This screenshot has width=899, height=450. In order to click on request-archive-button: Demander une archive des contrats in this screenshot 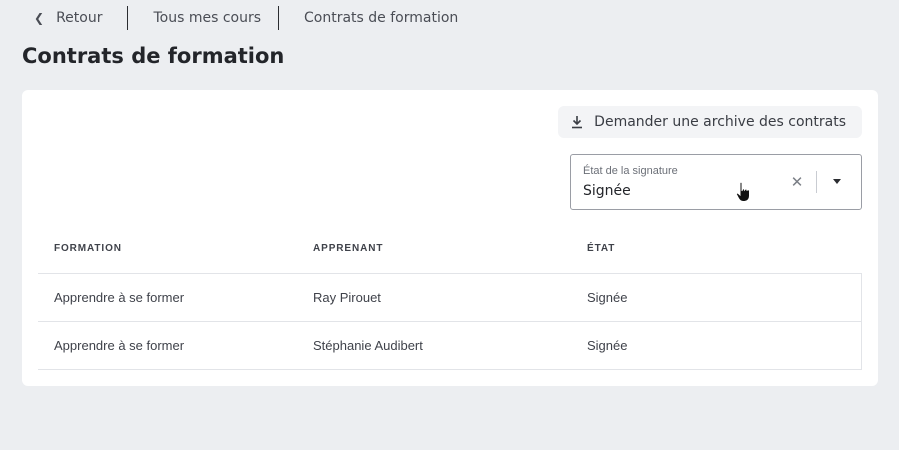, I will do `click(710, 122)`.